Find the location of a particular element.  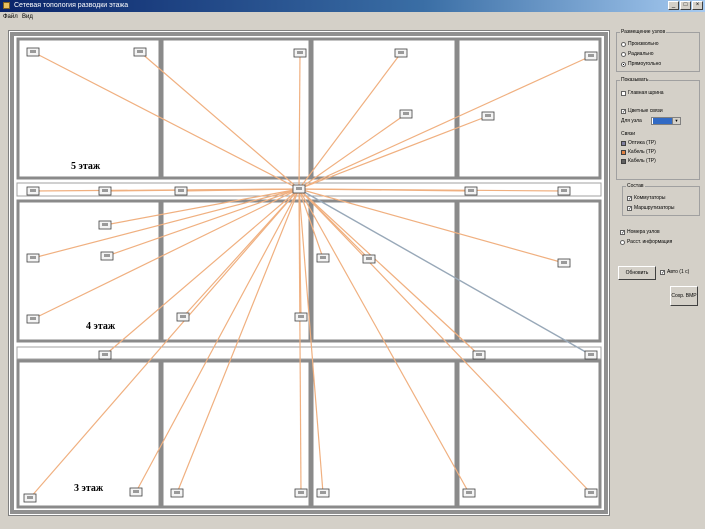

composition-group: Состав ✓ Коммутаторы ✓ Маршрутизаторы is located at coordinates (661, 199).